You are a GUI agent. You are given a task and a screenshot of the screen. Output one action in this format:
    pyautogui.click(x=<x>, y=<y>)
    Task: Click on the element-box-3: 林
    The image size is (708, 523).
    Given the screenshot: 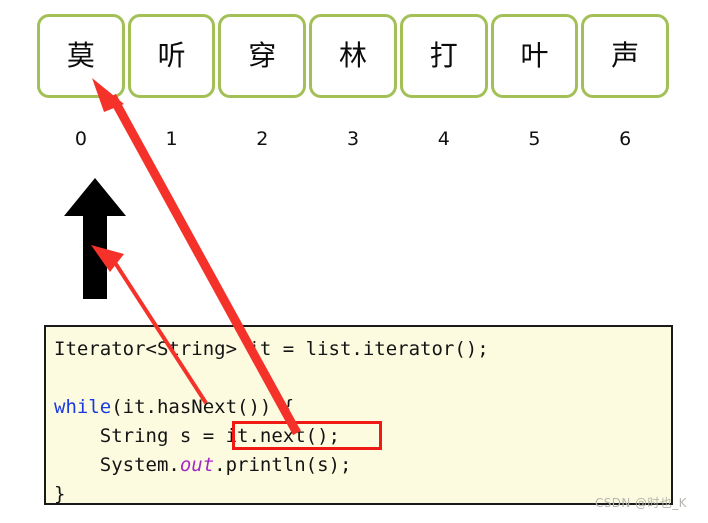 What is the action you would take?
    pyautogui.click(x=353, y=56)
    